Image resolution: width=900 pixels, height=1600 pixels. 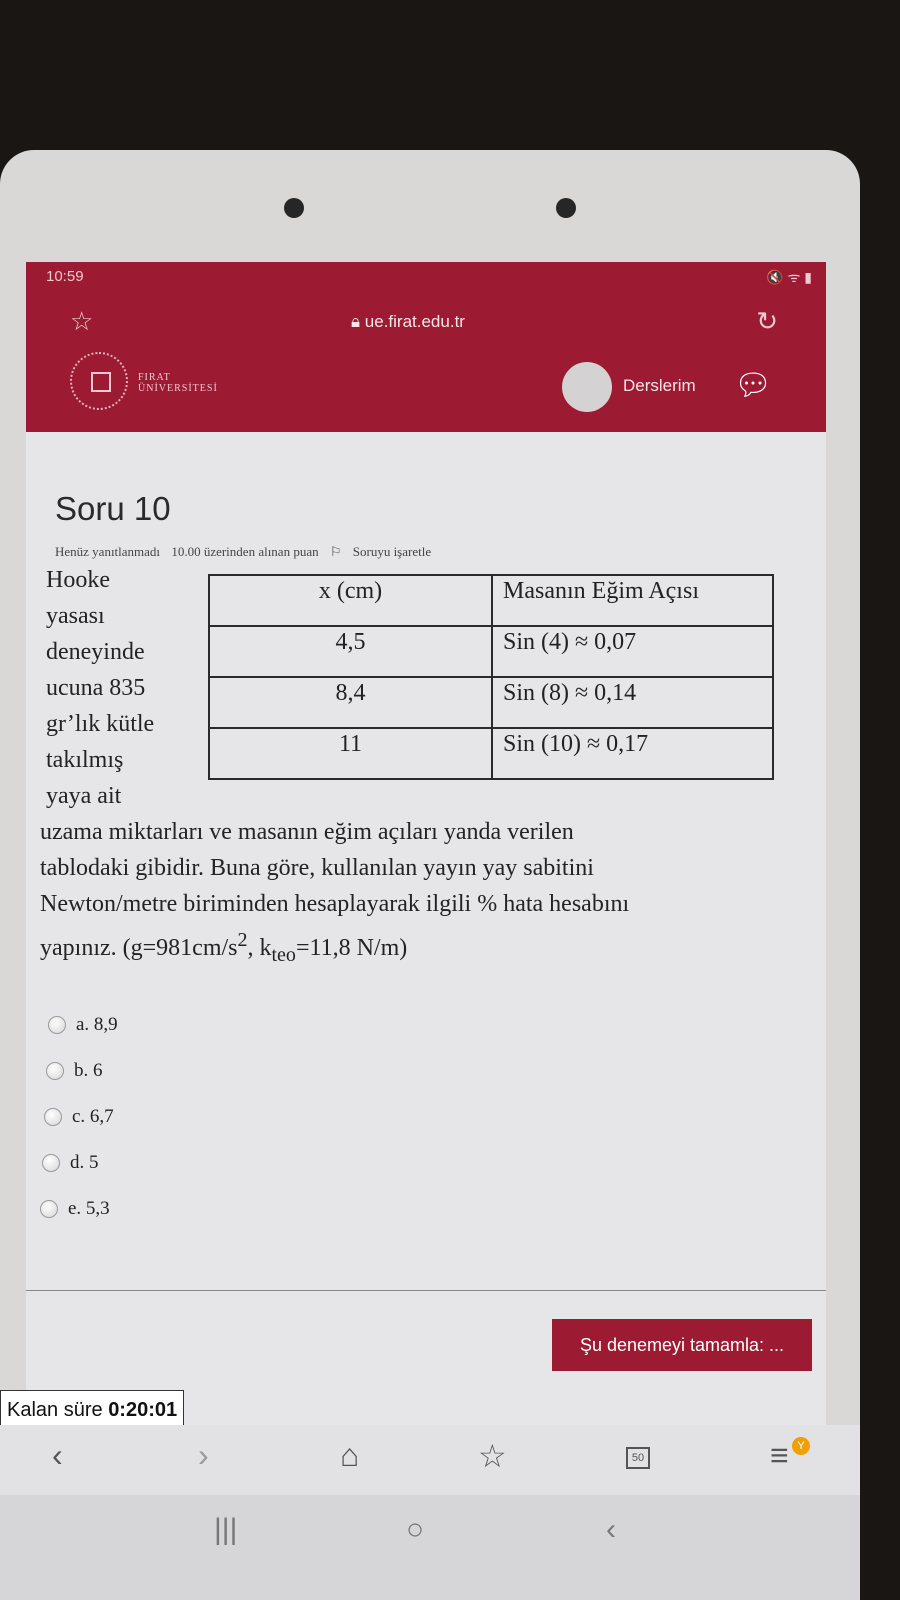 I want to click on answer-options: a. 8,9 b. 6 c. 6,7 d. 5 e. 5,3, so click(x=78, y=1117).